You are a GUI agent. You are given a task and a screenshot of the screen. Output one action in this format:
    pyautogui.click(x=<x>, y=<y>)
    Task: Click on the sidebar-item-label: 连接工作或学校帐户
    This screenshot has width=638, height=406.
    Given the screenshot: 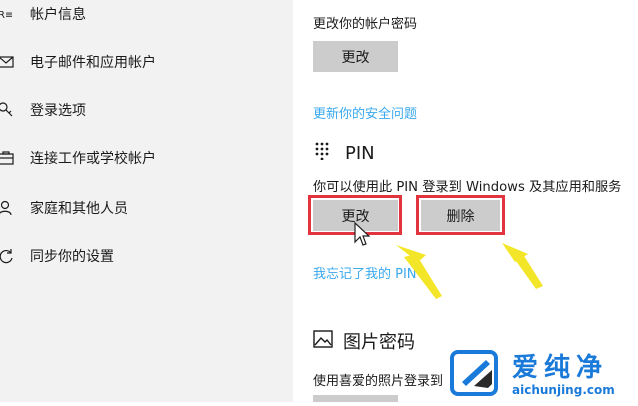 What is the action you would take?
    pyautogui.click(x=93, y=159)
    